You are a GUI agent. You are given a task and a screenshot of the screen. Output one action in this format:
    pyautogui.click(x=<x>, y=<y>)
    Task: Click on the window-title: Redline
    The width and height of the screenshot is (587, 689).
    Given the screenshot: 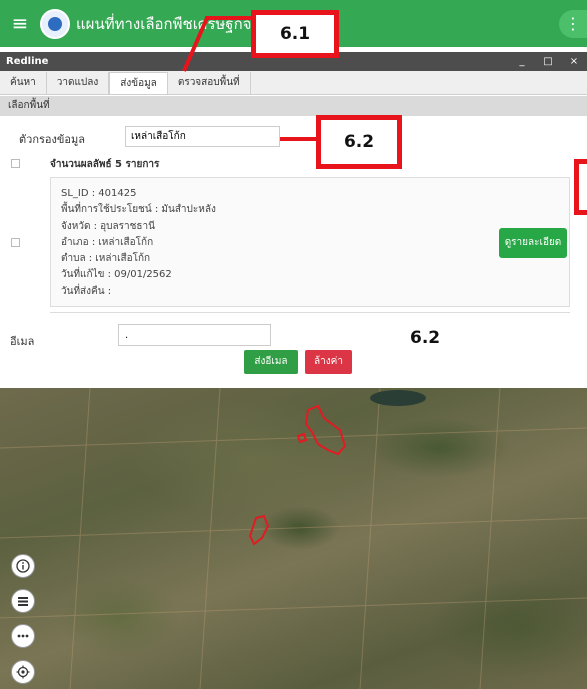 What is the action you would take?
    pyautogui.click(x=27, y=61)
    